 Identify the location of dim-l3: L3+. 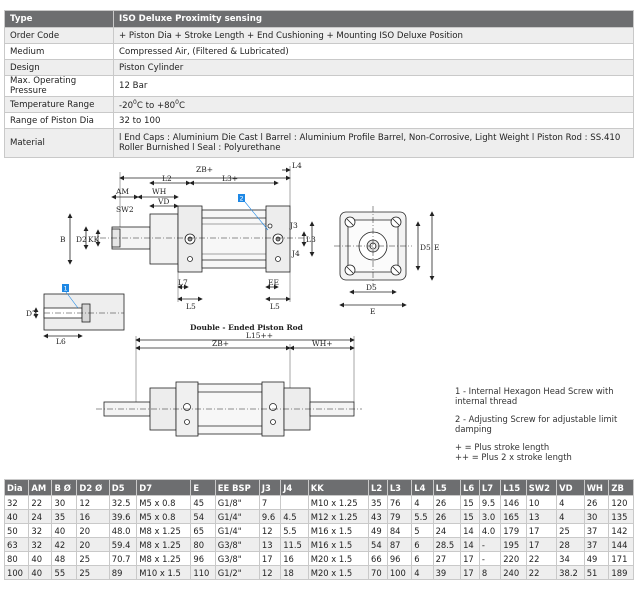
(230, 178).